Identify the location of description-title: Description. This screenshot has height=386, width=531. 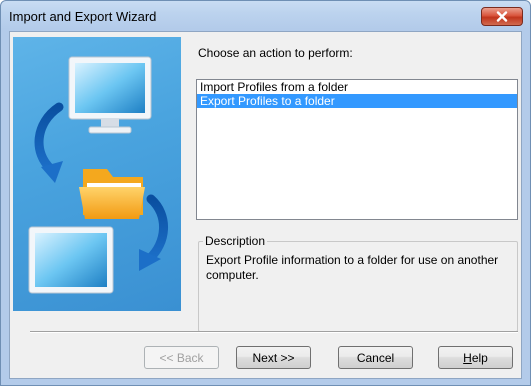
(235, 241).